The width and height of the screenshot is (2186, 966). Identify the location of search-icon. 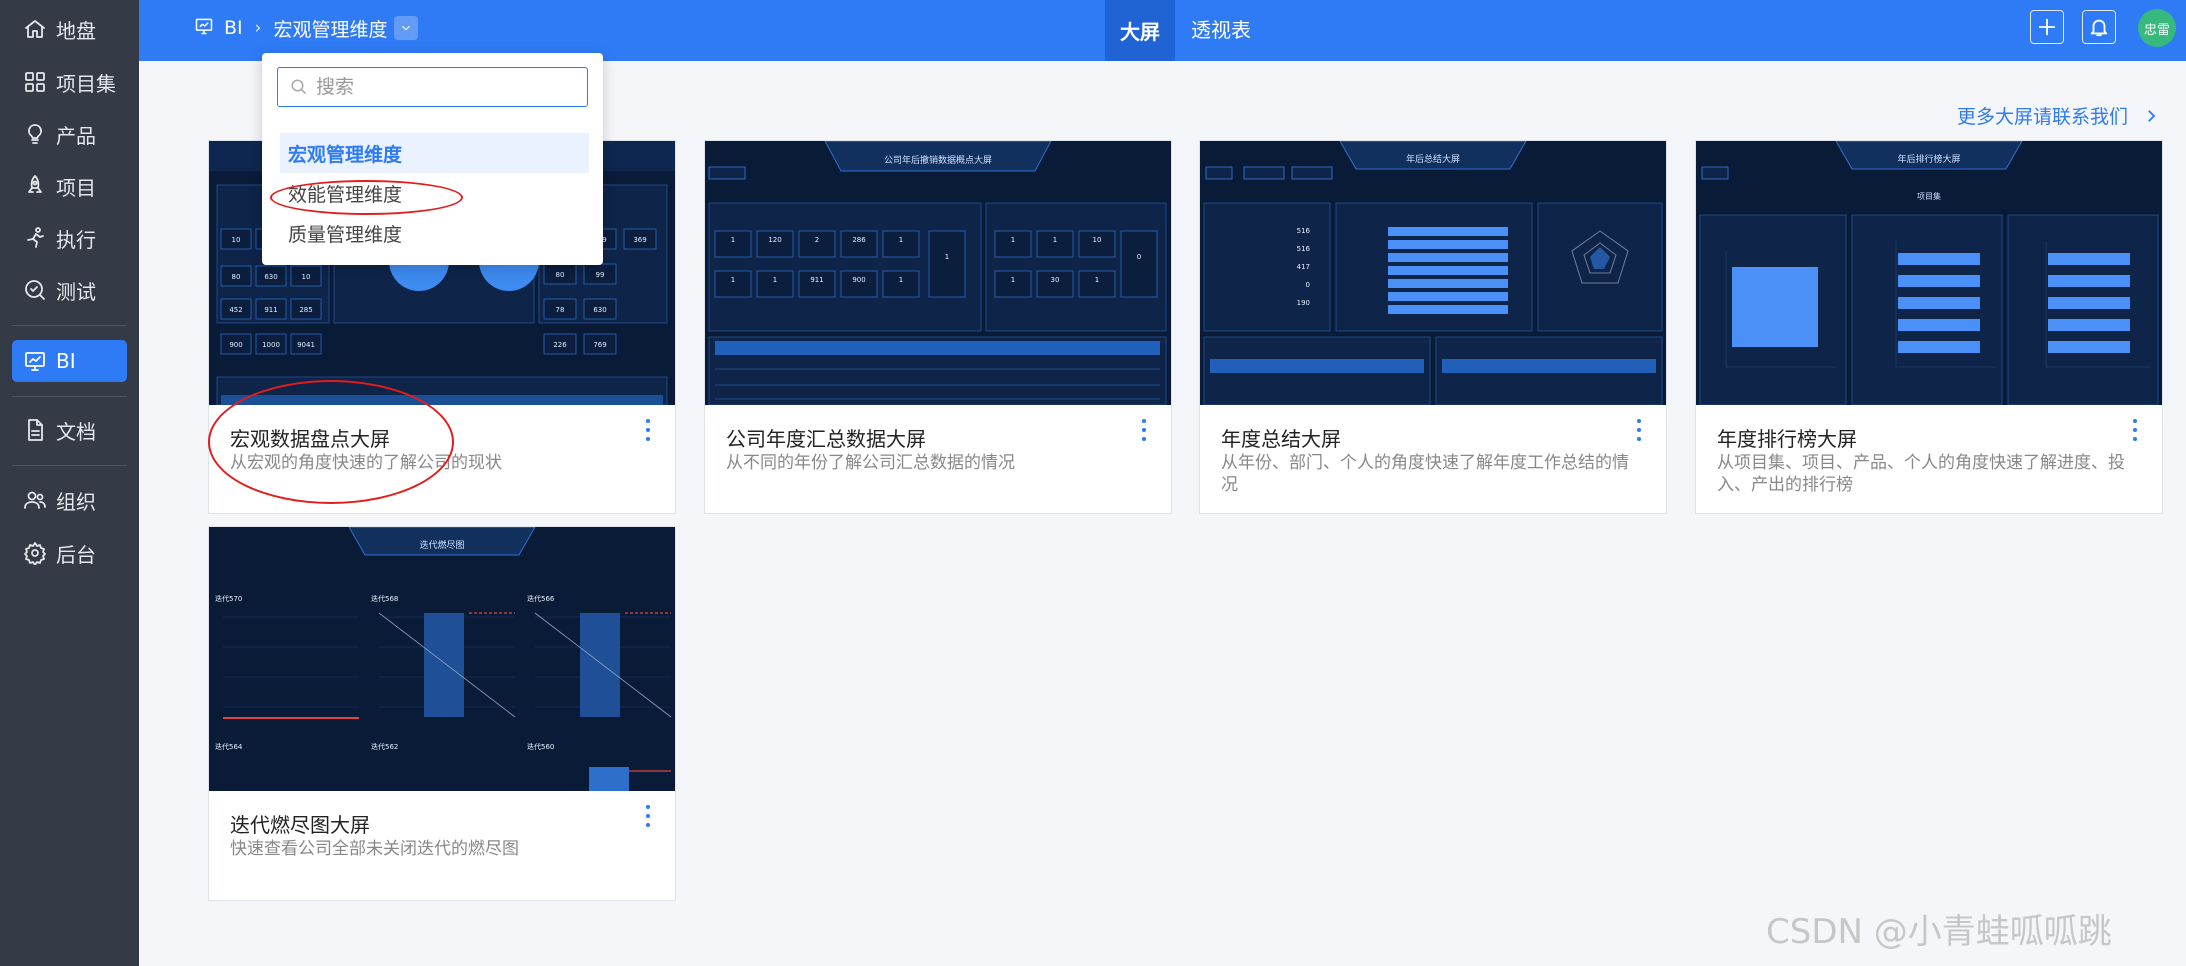
(299, 87).